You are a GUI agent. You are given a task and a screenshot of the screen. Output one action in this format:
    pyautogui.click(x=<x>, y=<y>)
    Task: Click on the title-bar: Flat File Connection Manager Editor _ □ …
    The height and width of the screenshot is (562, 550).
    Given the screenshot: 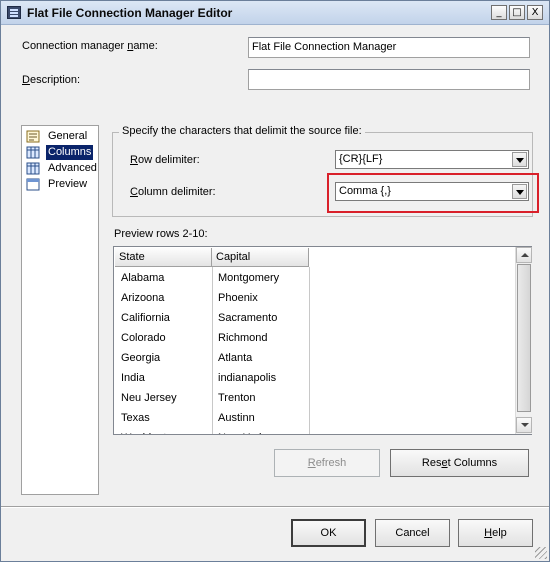 What is the action you would take?
    pyautogui.click(x=275, y=13)
    